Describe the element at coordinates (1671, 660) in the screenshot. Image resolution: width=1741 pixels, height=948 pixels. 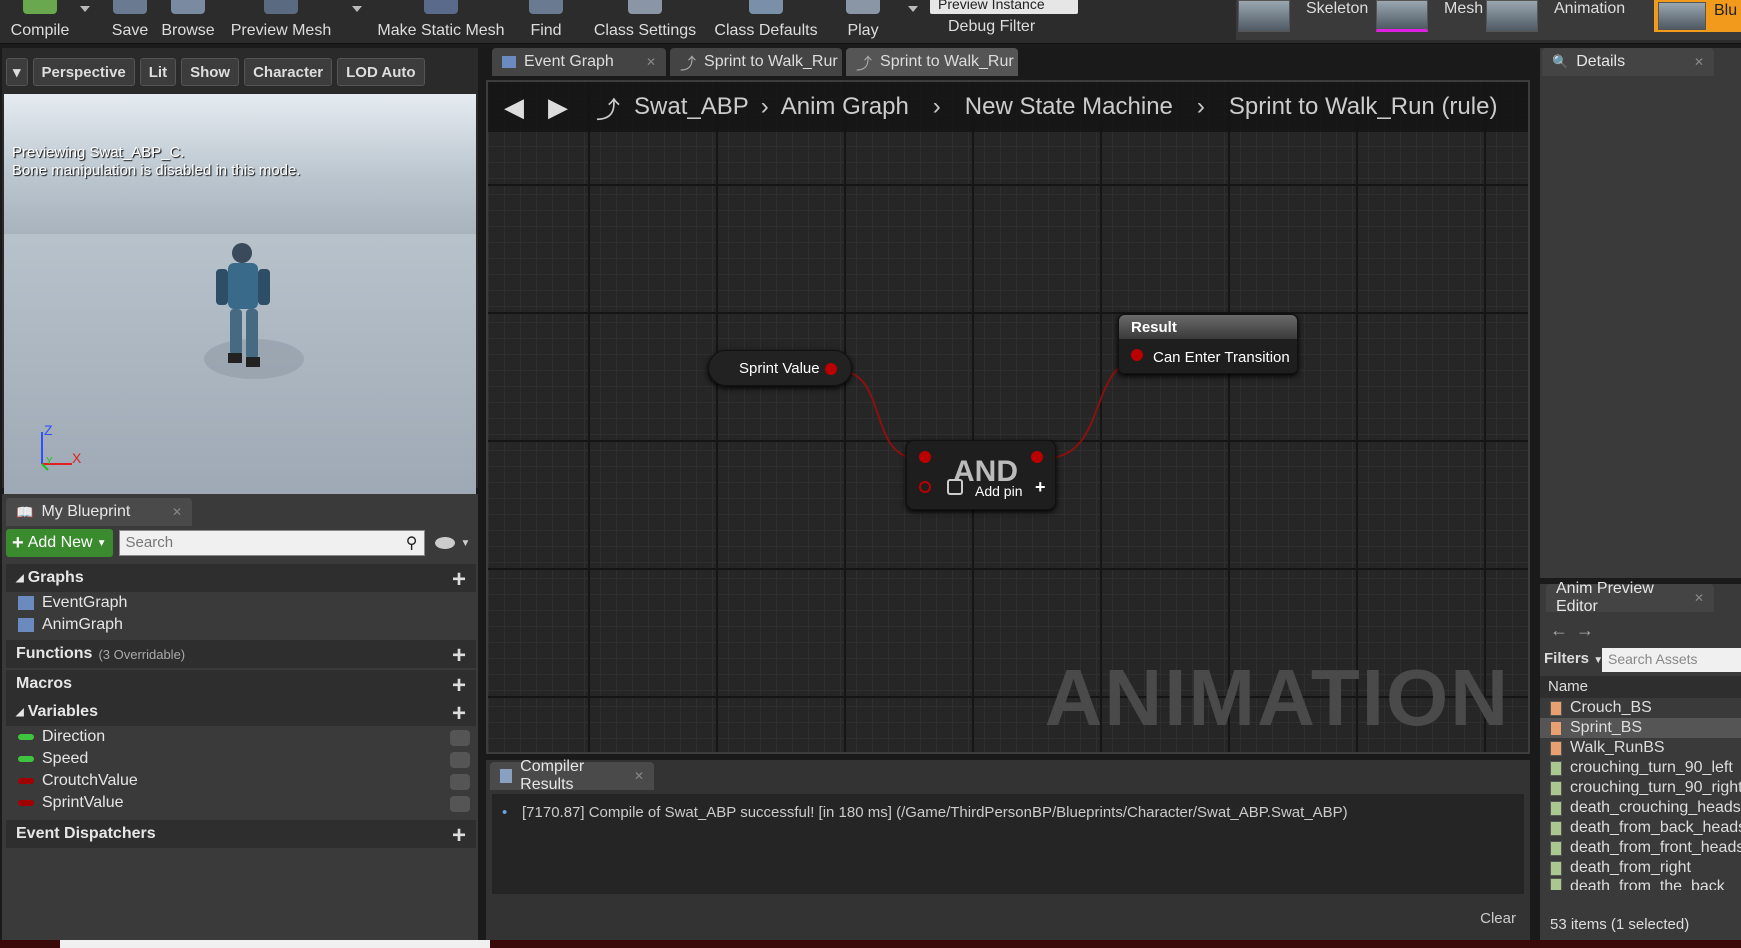
I see `asset-search-input: Search Assets` at that location.